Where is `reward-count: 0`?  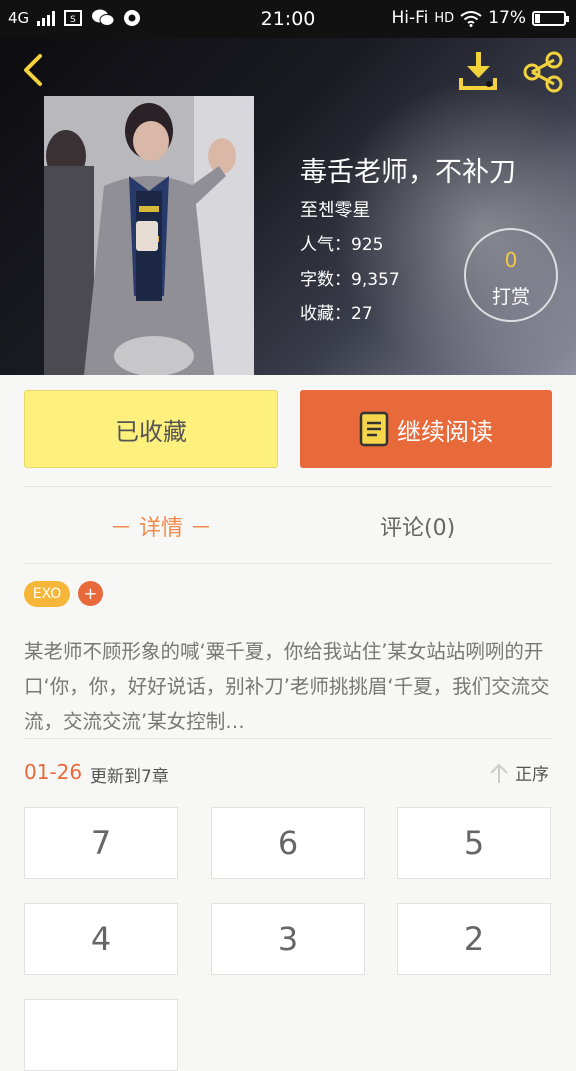
reward-count: 0 is located at coordinates (511, 260).